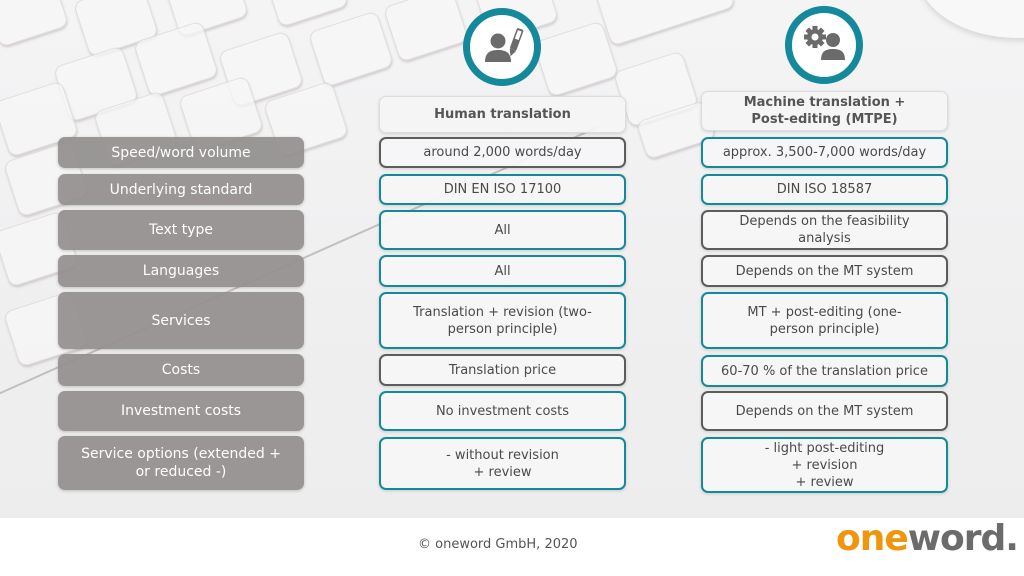  What do you see at coordinates (502, 152) in the screenshot?
I see `human-speed: around 2,000 words/day` at bounding box center [502, 152].